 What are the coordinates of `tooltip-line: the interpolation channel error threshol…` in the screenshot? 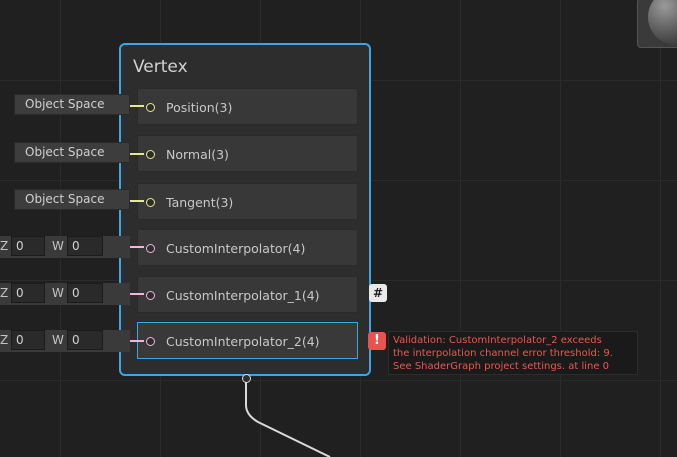 It's located at (503, 353).